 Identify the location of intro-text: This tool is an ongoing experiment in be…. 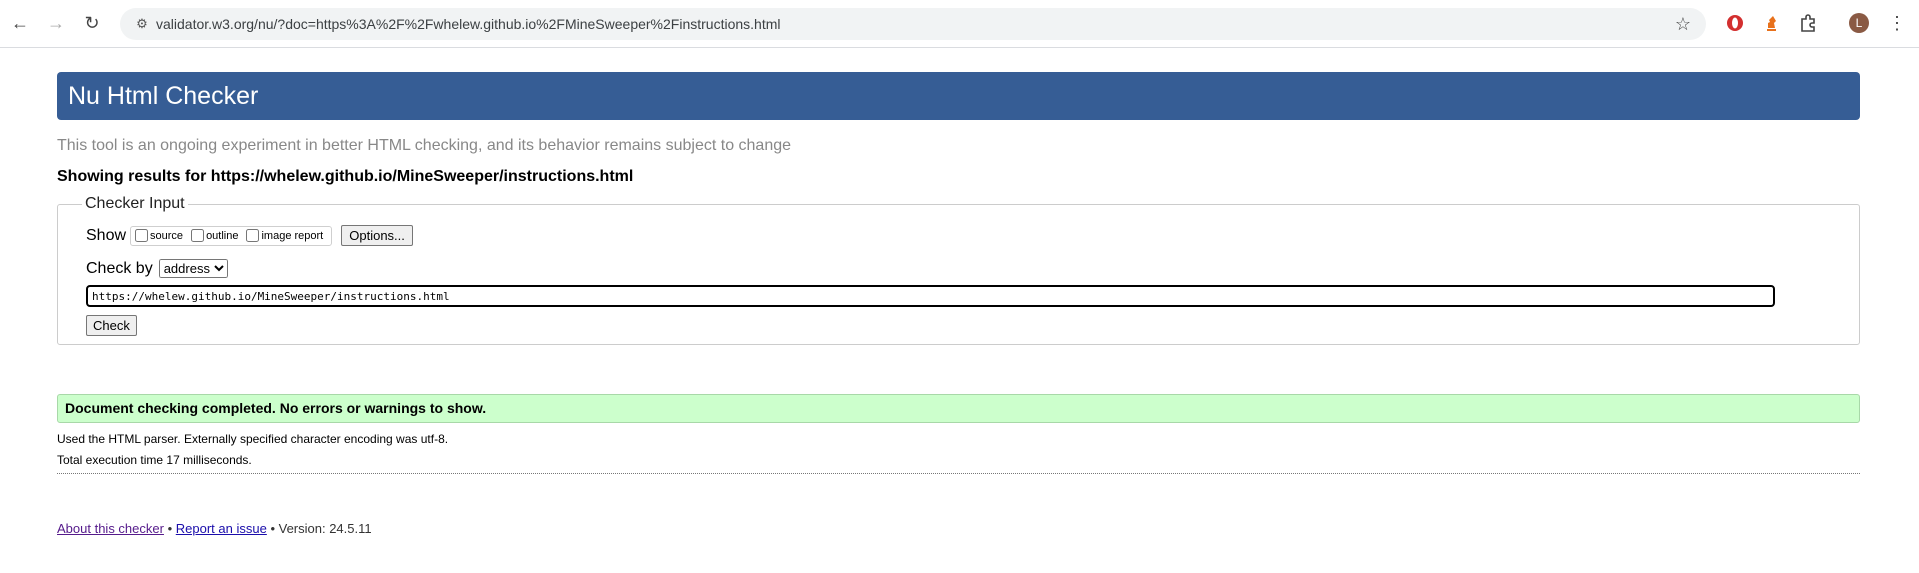
(424, 145).